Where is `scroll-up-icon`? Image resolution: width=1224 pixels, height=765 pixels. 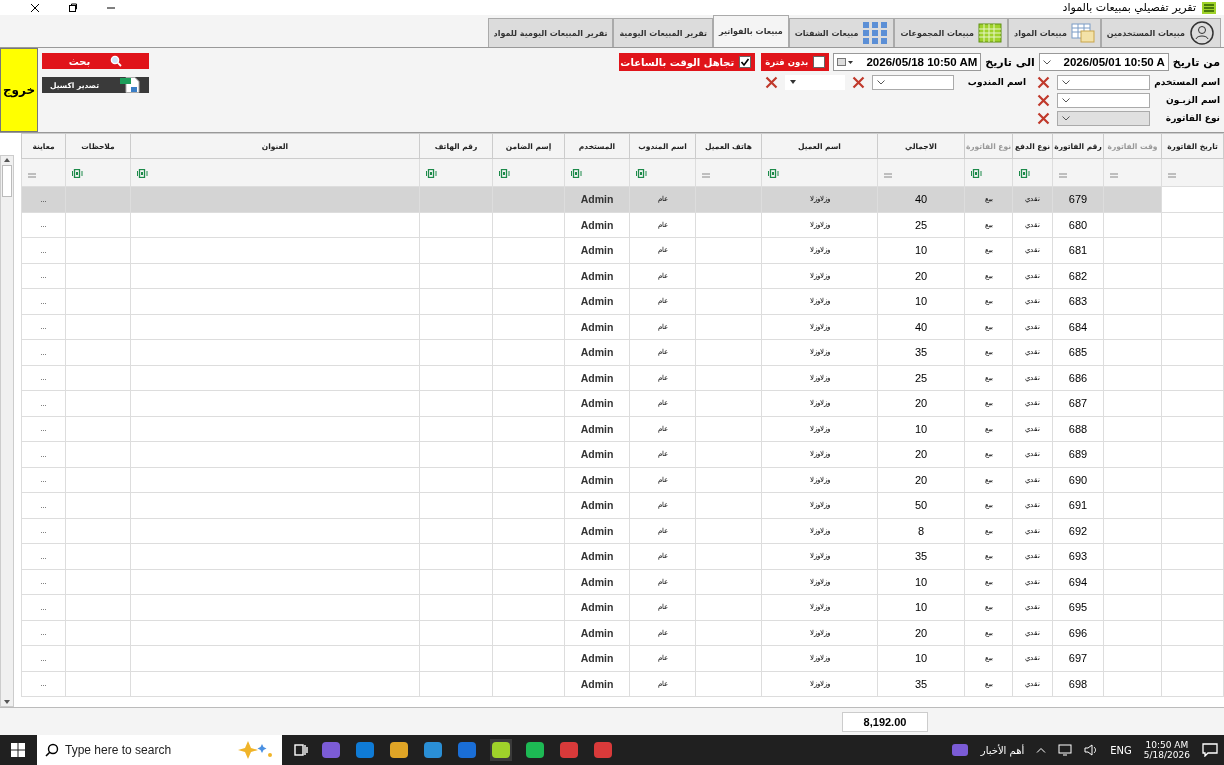 scroll-up-icon is located at coordinates (7, 160).